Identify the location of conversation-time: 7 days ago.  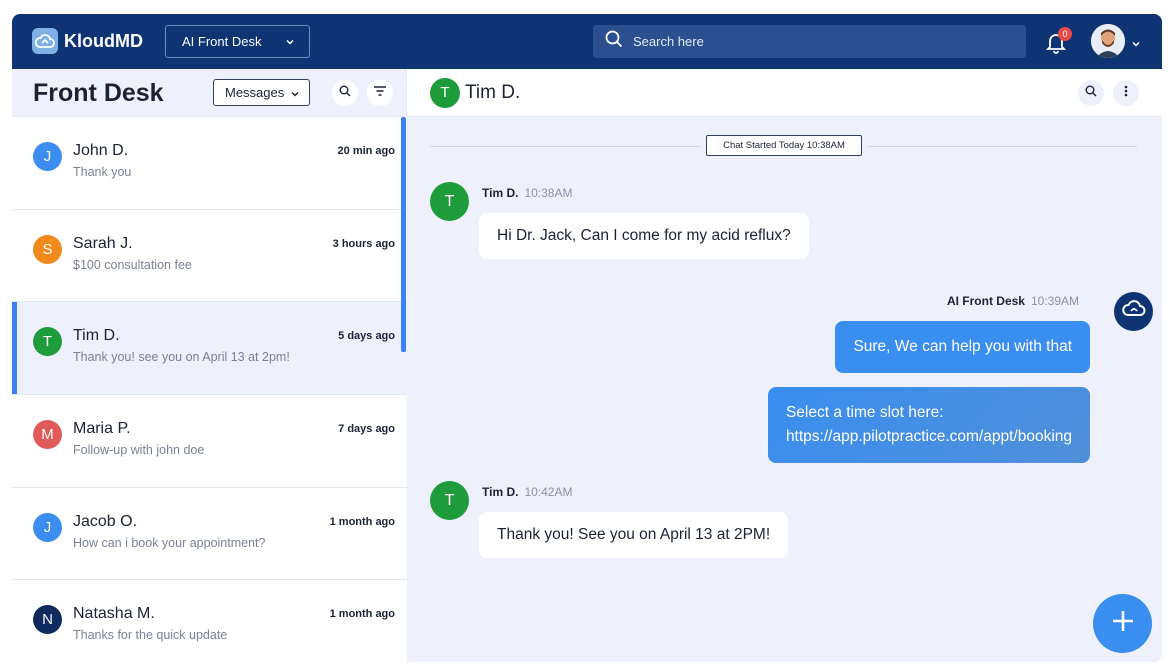
(366, 429).